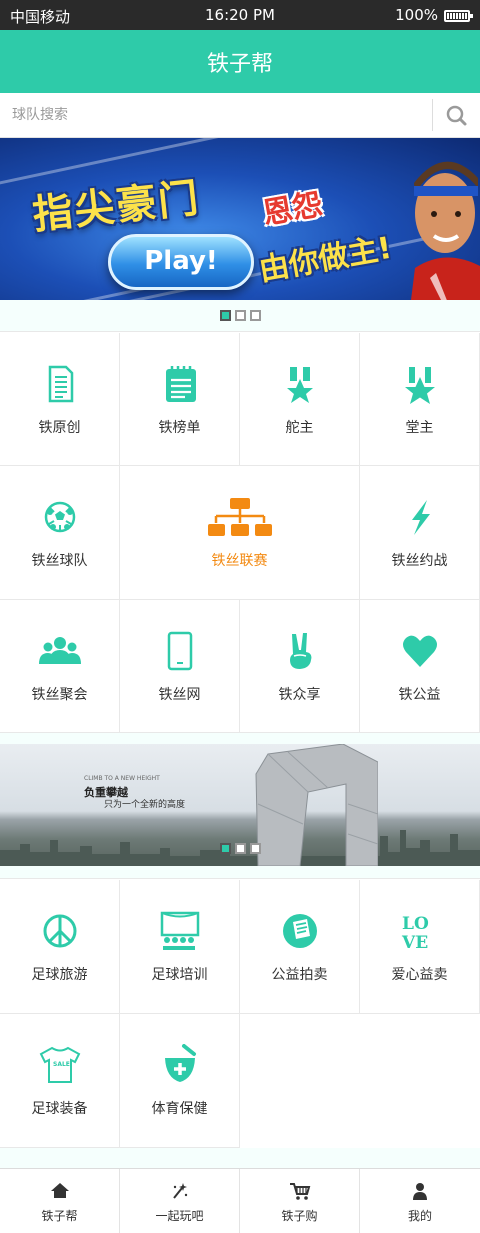 The width and height of the screenshot is (480, 1233). Describe the element at coordinates (59, 1191) in the screenshot. I see `home-icon` at that location.